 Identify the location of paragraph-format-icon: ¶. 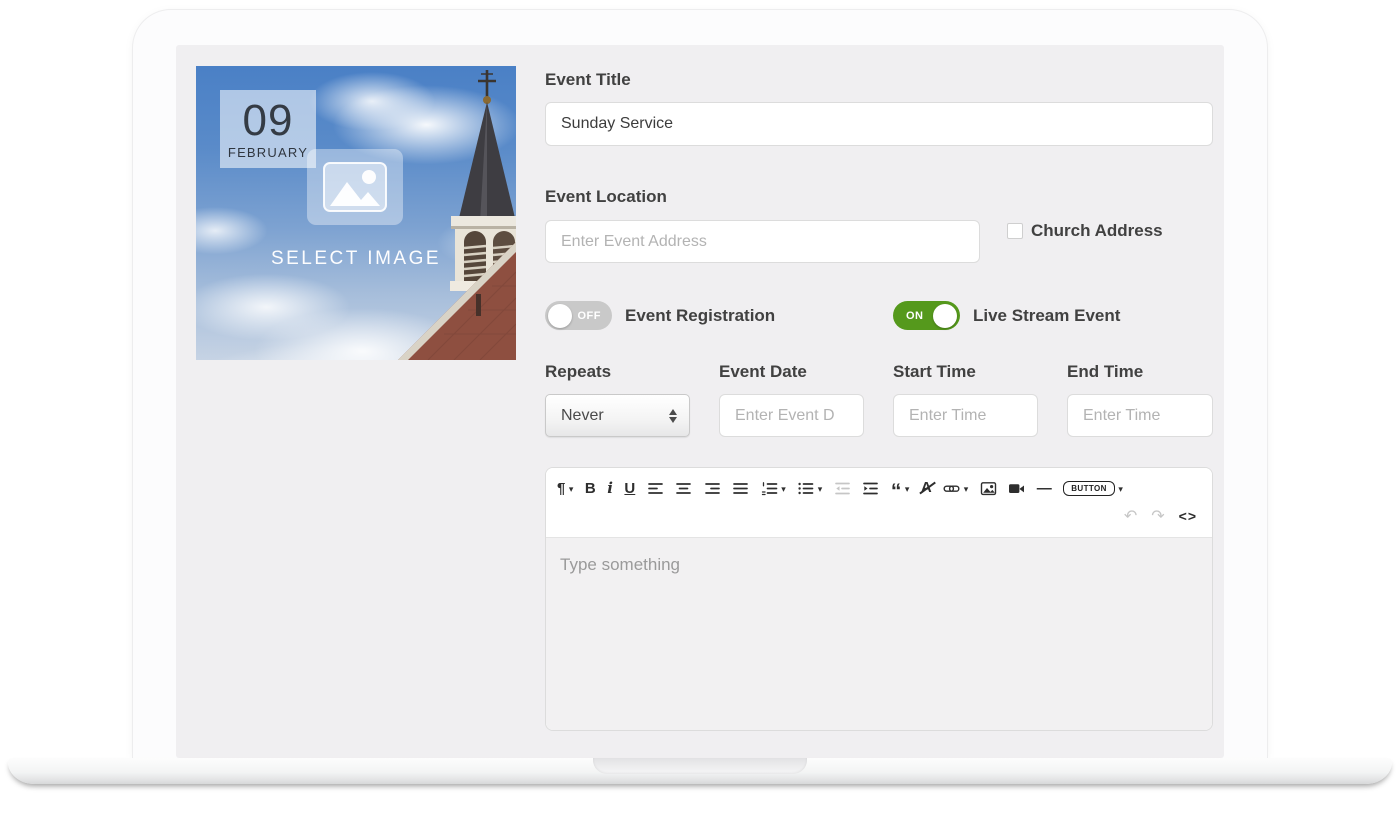
(561, 488).